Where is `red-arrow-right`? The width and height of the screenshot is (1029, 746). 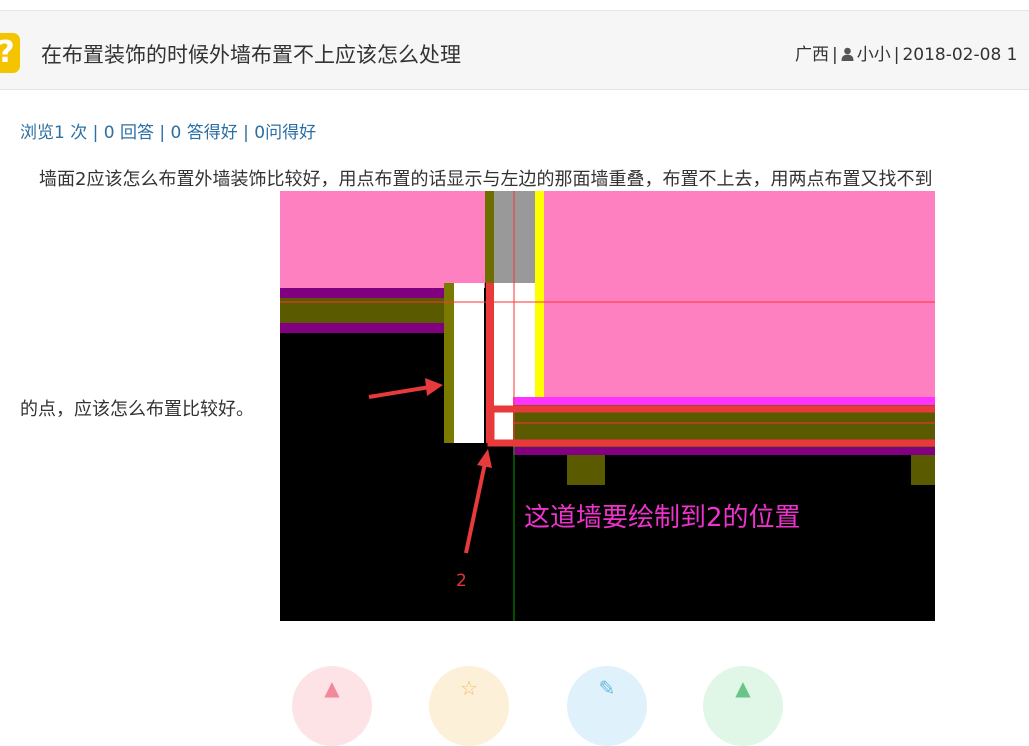
red-arrow-right is located at coordinates (399, 392).